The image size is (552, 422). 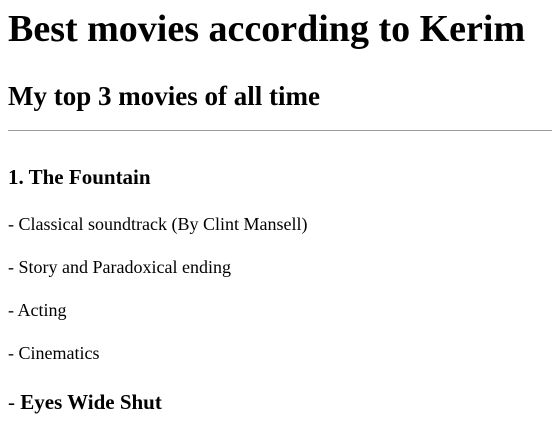 What do you see at coordinates (119, 267) in the screenshot?
I see `movie-point: - Story and Paradoxical ending` at bounding box center [119, 267].